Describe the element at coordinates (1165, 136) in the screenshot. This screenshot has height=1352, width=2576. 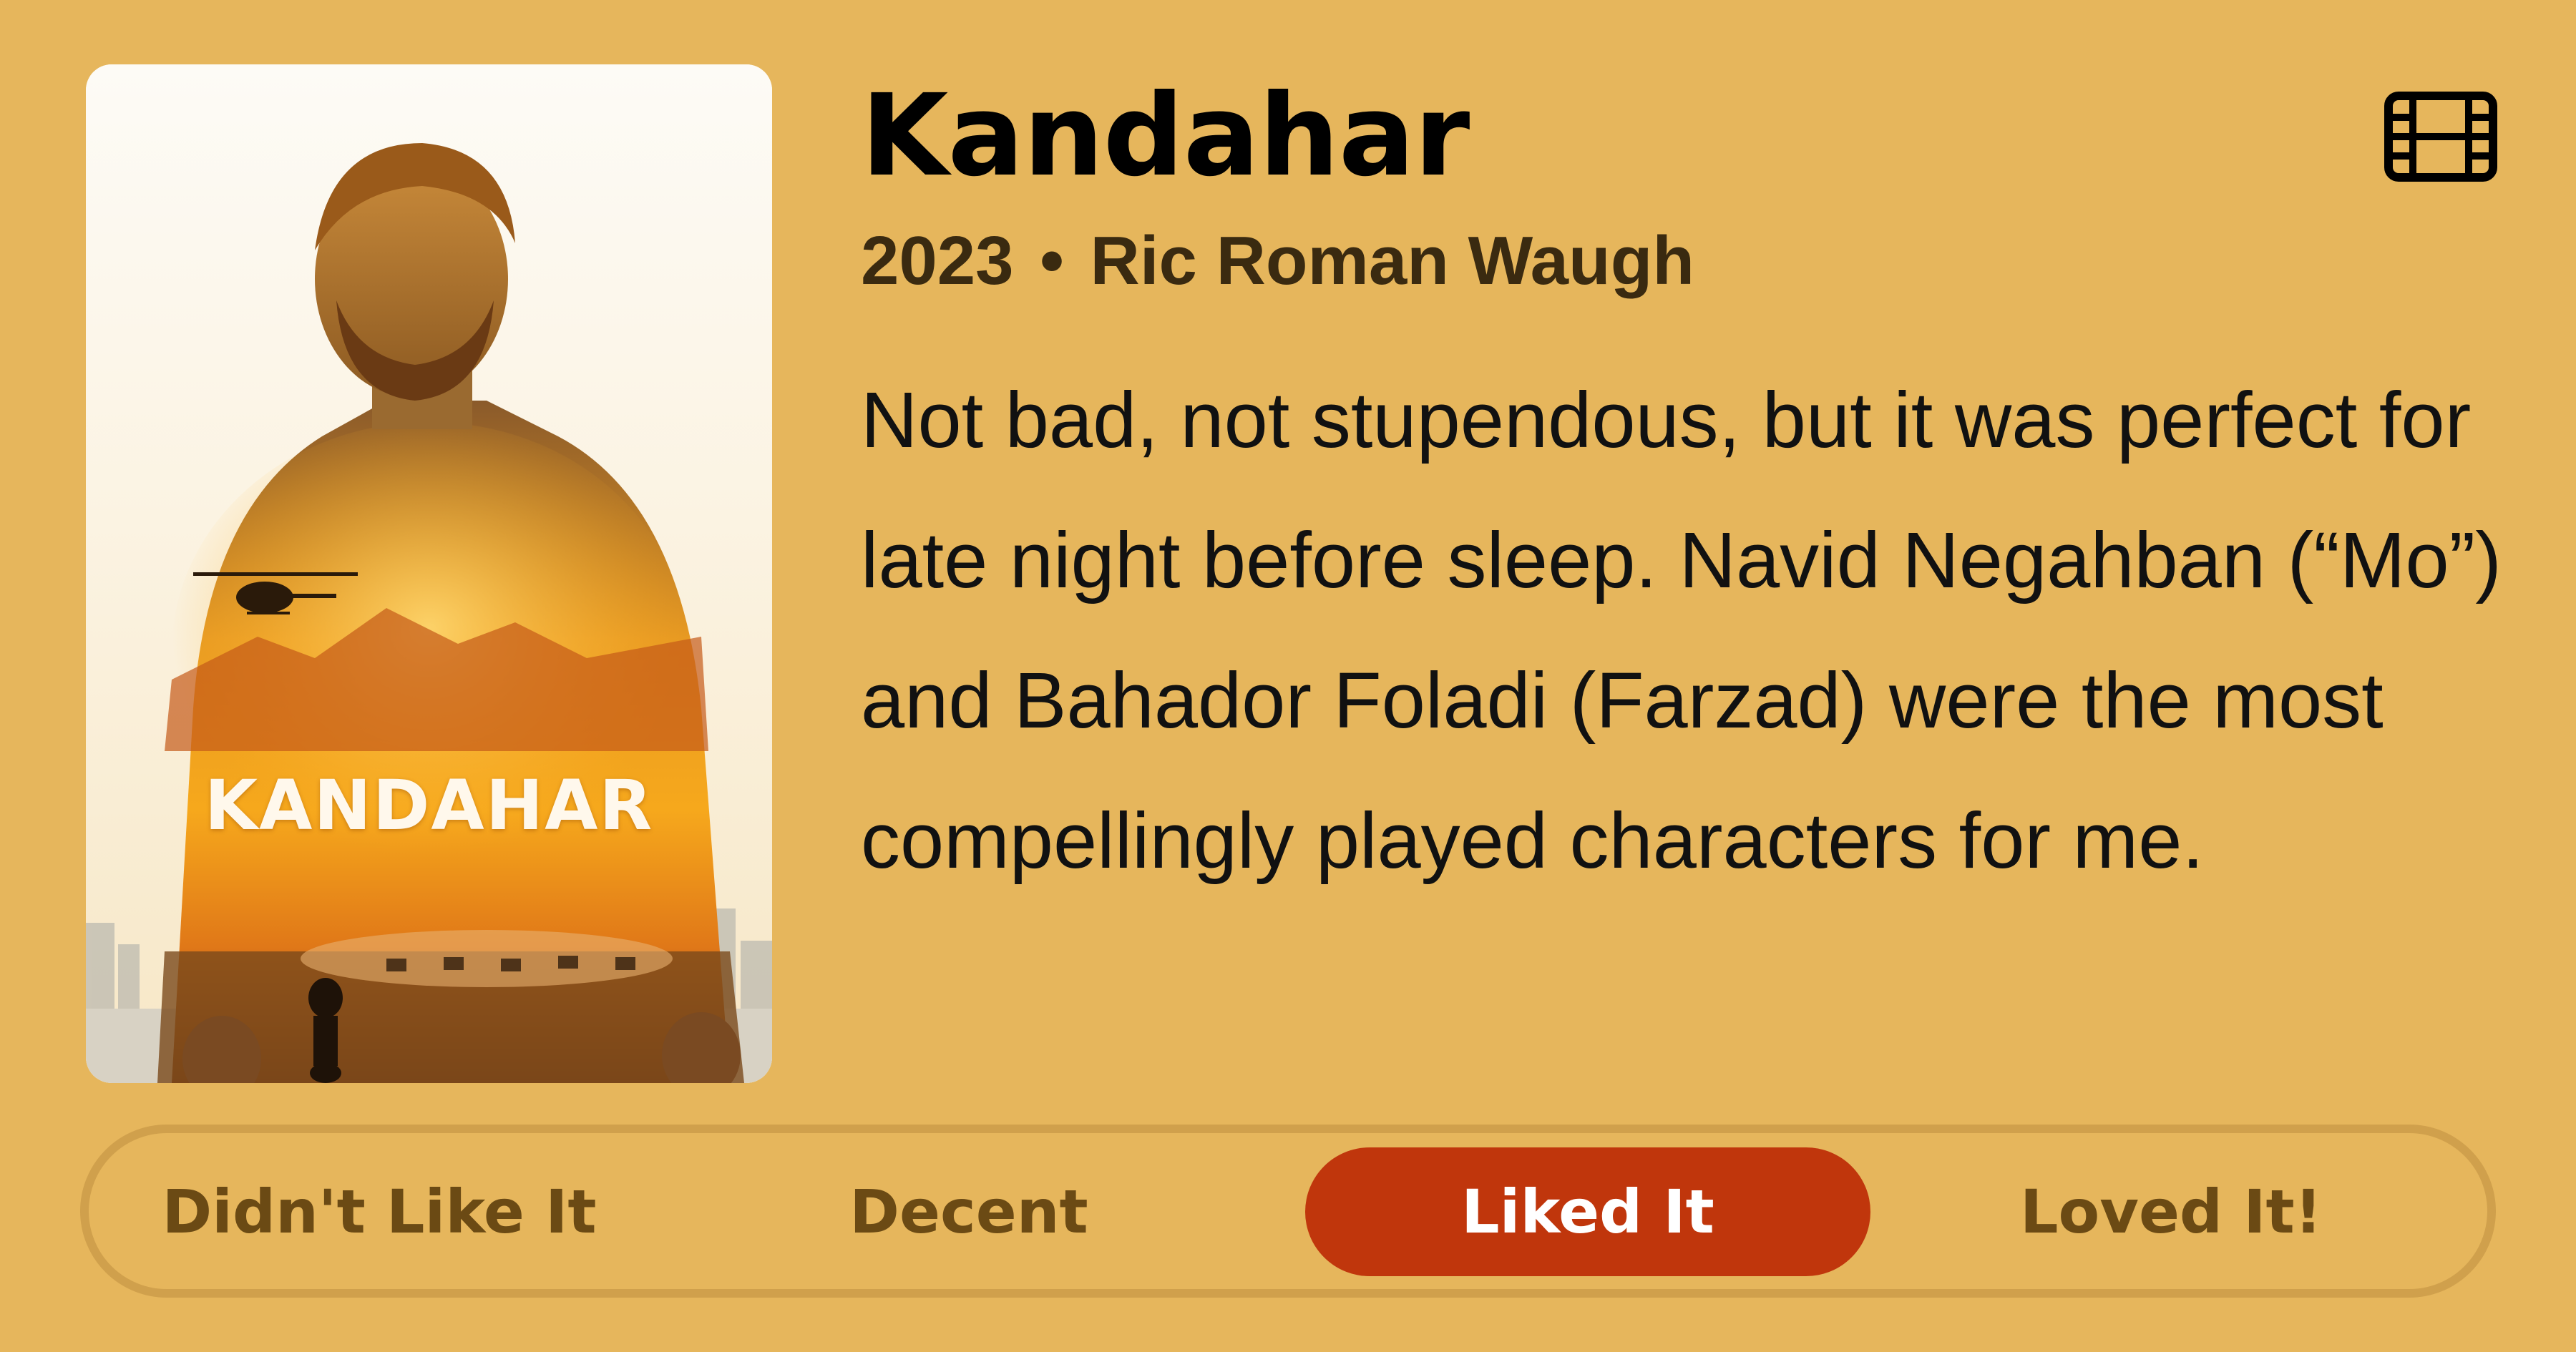
I see `movie-title: Kandahar` at that location.